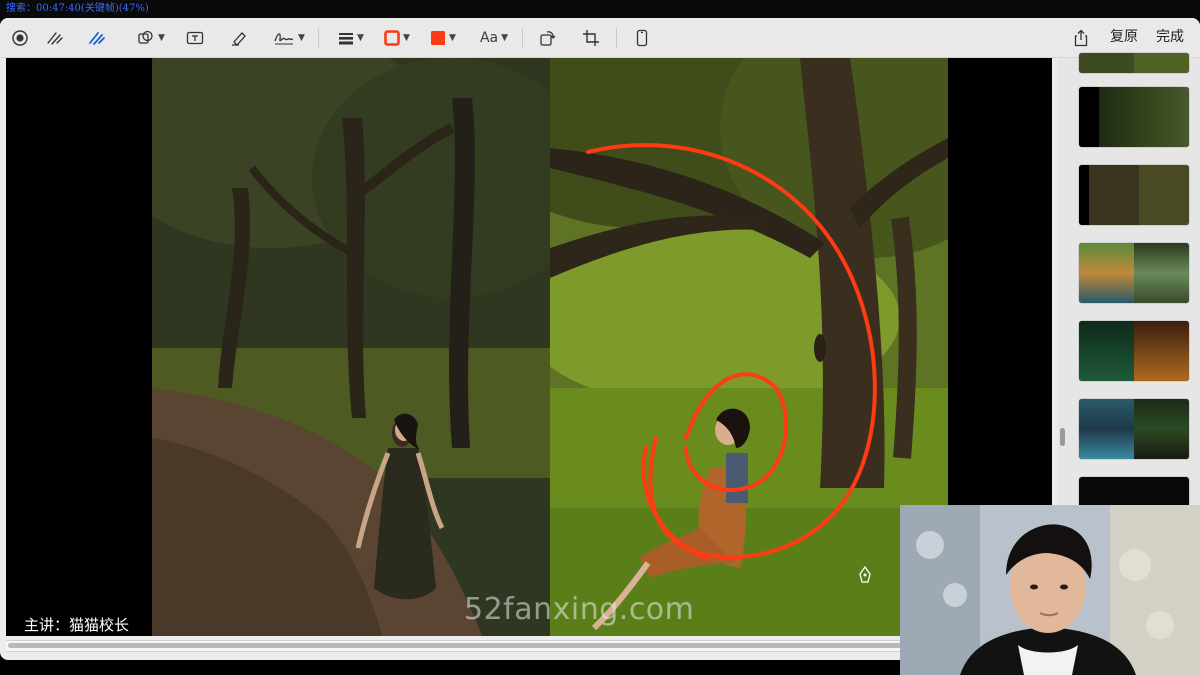 This screenshot has height=675, width=1200. Describe the element at coordinates (600, 9) in the screenshot. I see `status-bar: 搜索：00:47:40(关键帧)(47%)` at that location.